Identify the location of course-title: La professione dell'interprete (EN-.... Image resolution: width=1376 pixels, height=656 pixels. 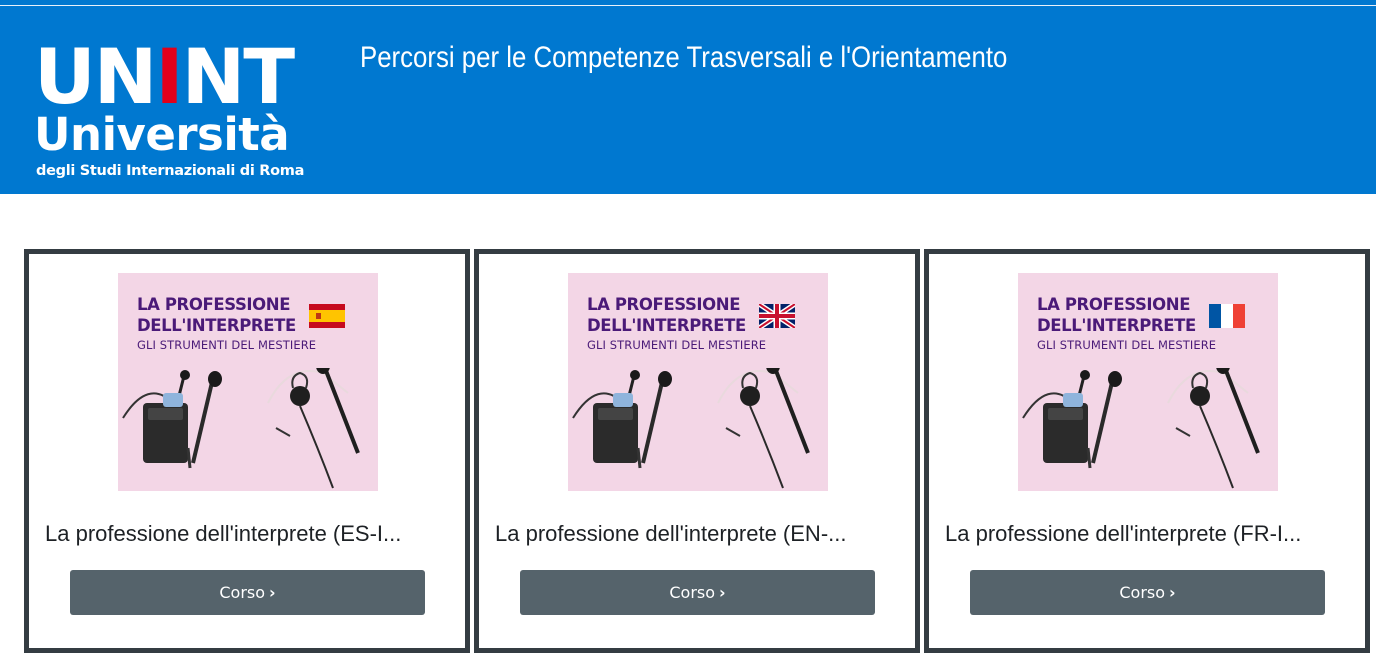
(700, 534).